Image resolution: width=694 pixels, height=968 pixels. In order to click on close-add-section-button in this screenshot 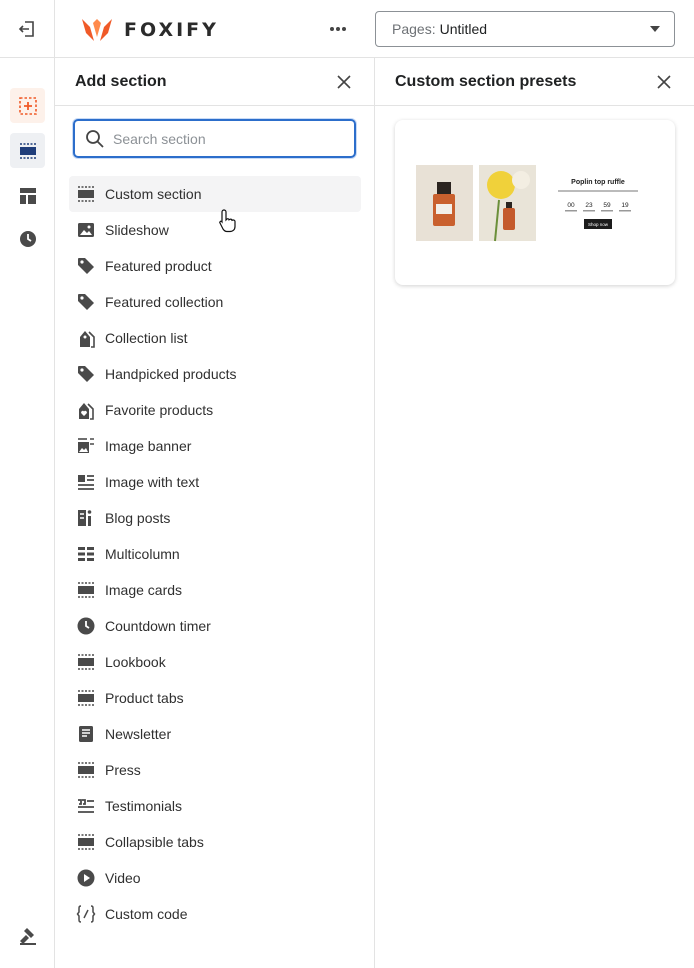, I will do `click(344, 82)`.